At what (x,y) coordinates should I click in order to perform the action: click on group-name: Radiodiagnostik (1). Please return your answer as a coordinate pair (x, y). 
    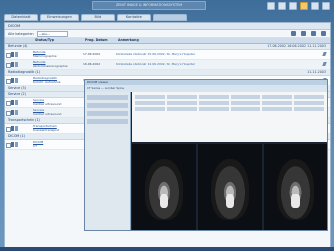
    Looking at the image, I should click on (24, 72).